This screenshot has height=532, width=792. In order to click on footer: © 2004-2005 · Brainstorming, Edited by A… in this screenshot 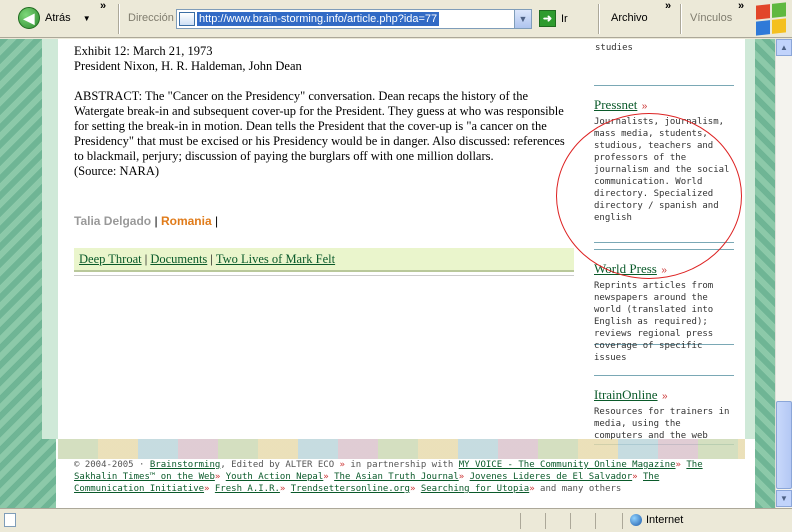, I will do `click(401, 483)`.